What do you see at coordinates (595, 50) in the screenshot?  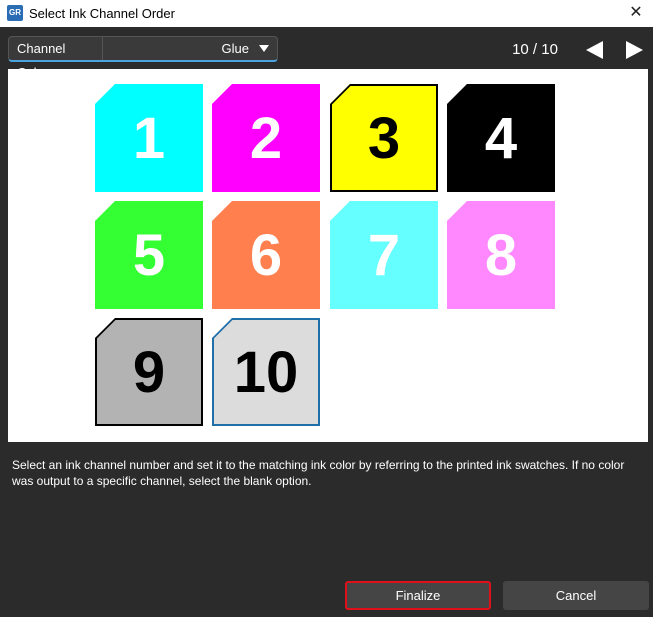 I see `previous-arrow-icon` at bounding box center [595, 50].